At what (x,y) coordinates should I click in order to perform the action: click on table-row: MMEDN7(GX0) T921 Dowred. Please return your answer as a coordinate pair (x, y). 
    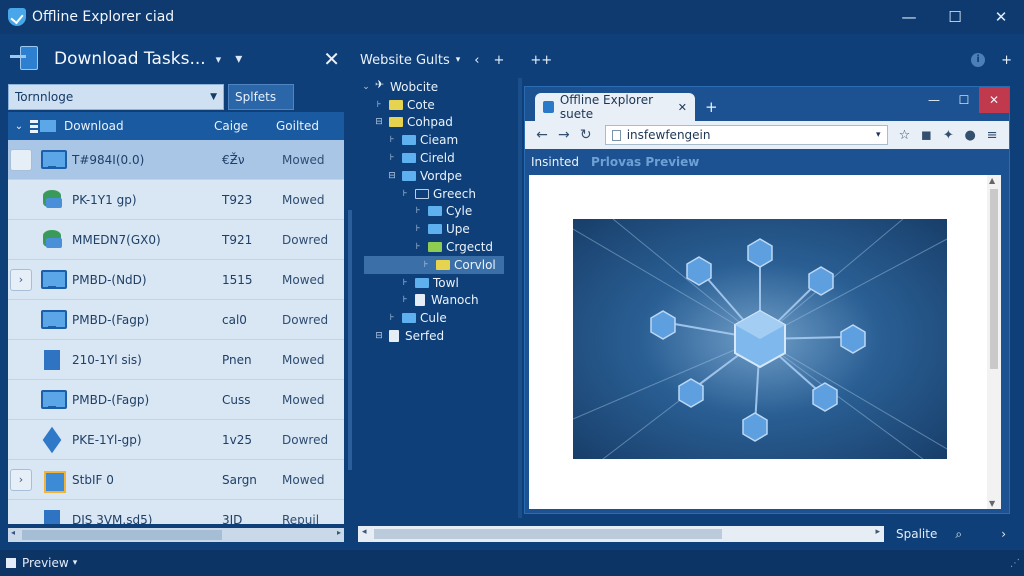
    Looking at the image, I should click on (176, 240).